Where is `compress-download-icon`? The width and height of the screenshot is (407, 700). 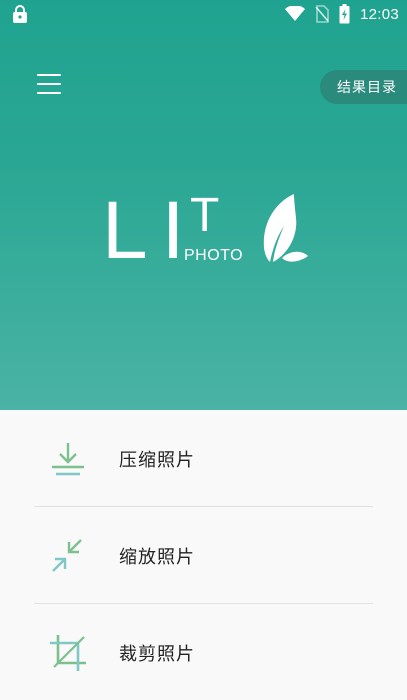 compress-download-icon is located at coordinates (68, 459).